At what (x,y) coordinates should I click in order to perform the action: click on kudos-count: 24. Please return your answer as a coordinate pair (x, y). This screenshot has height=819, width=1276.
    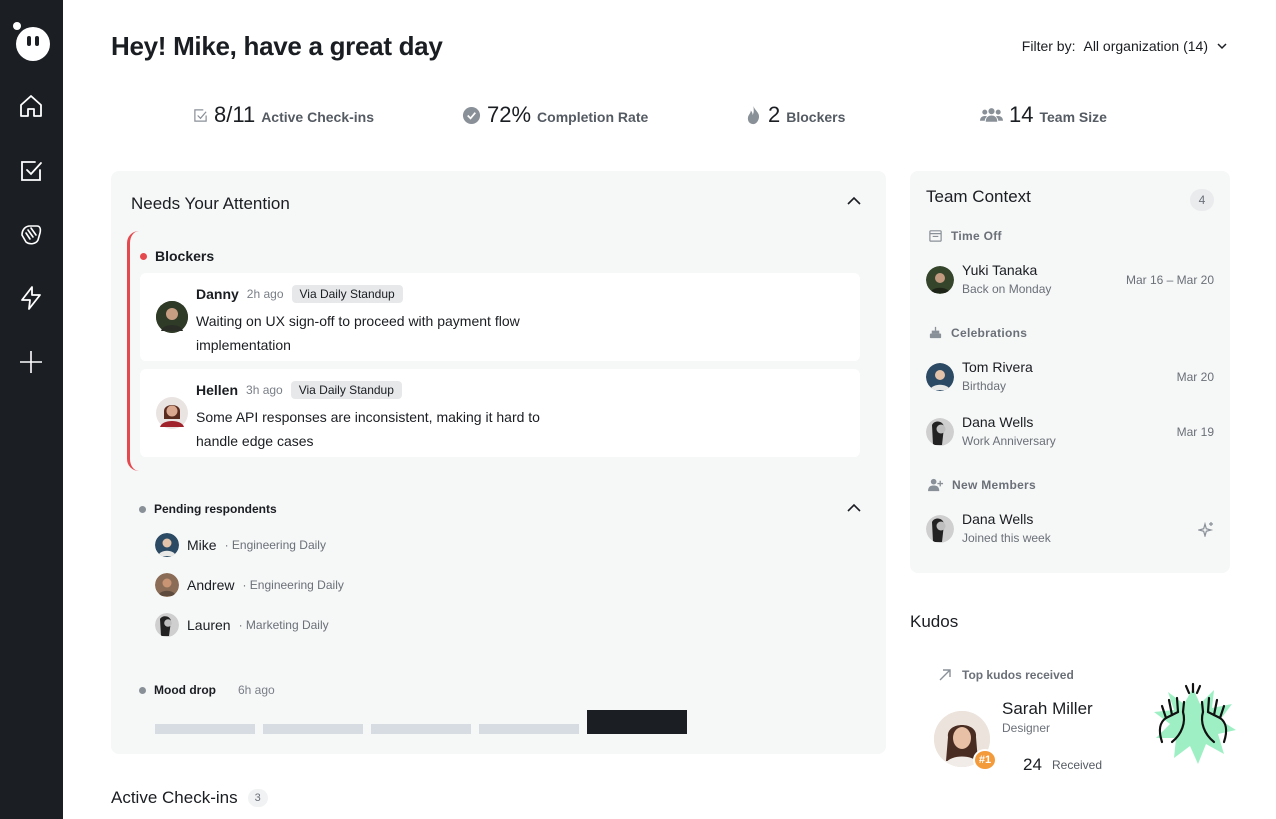
    Looking at the image, I should click on (1032, 764).